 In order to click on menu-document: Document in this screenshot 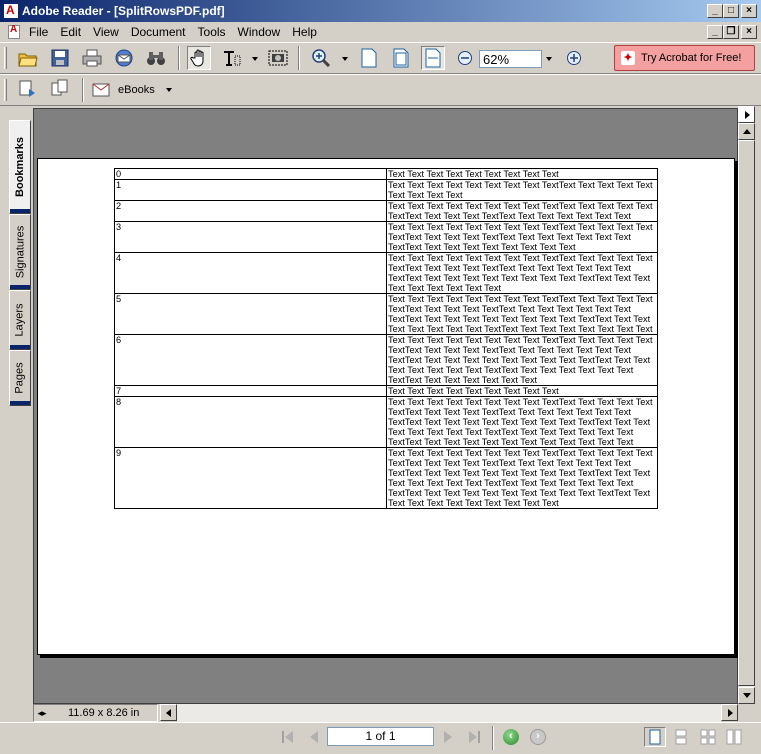, I will do `click(158, 32)`.